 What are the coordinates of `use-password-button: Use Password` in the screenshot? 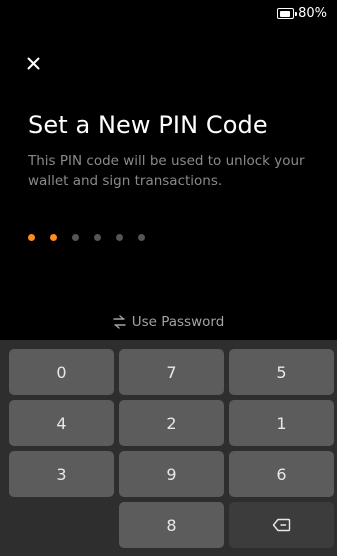 It's located at (168, 322).